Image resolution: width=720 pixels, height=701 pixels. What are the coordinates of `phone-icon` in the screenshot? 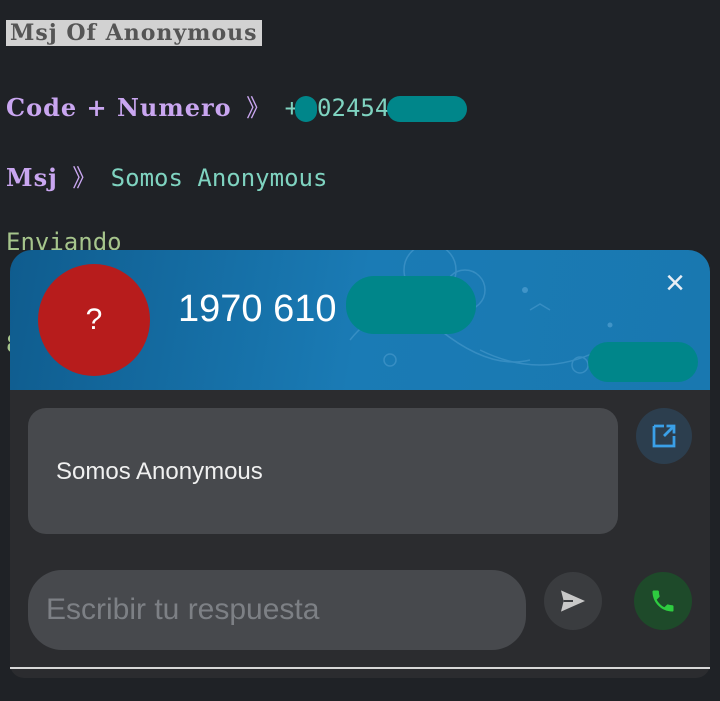 It's located at (663, 601).